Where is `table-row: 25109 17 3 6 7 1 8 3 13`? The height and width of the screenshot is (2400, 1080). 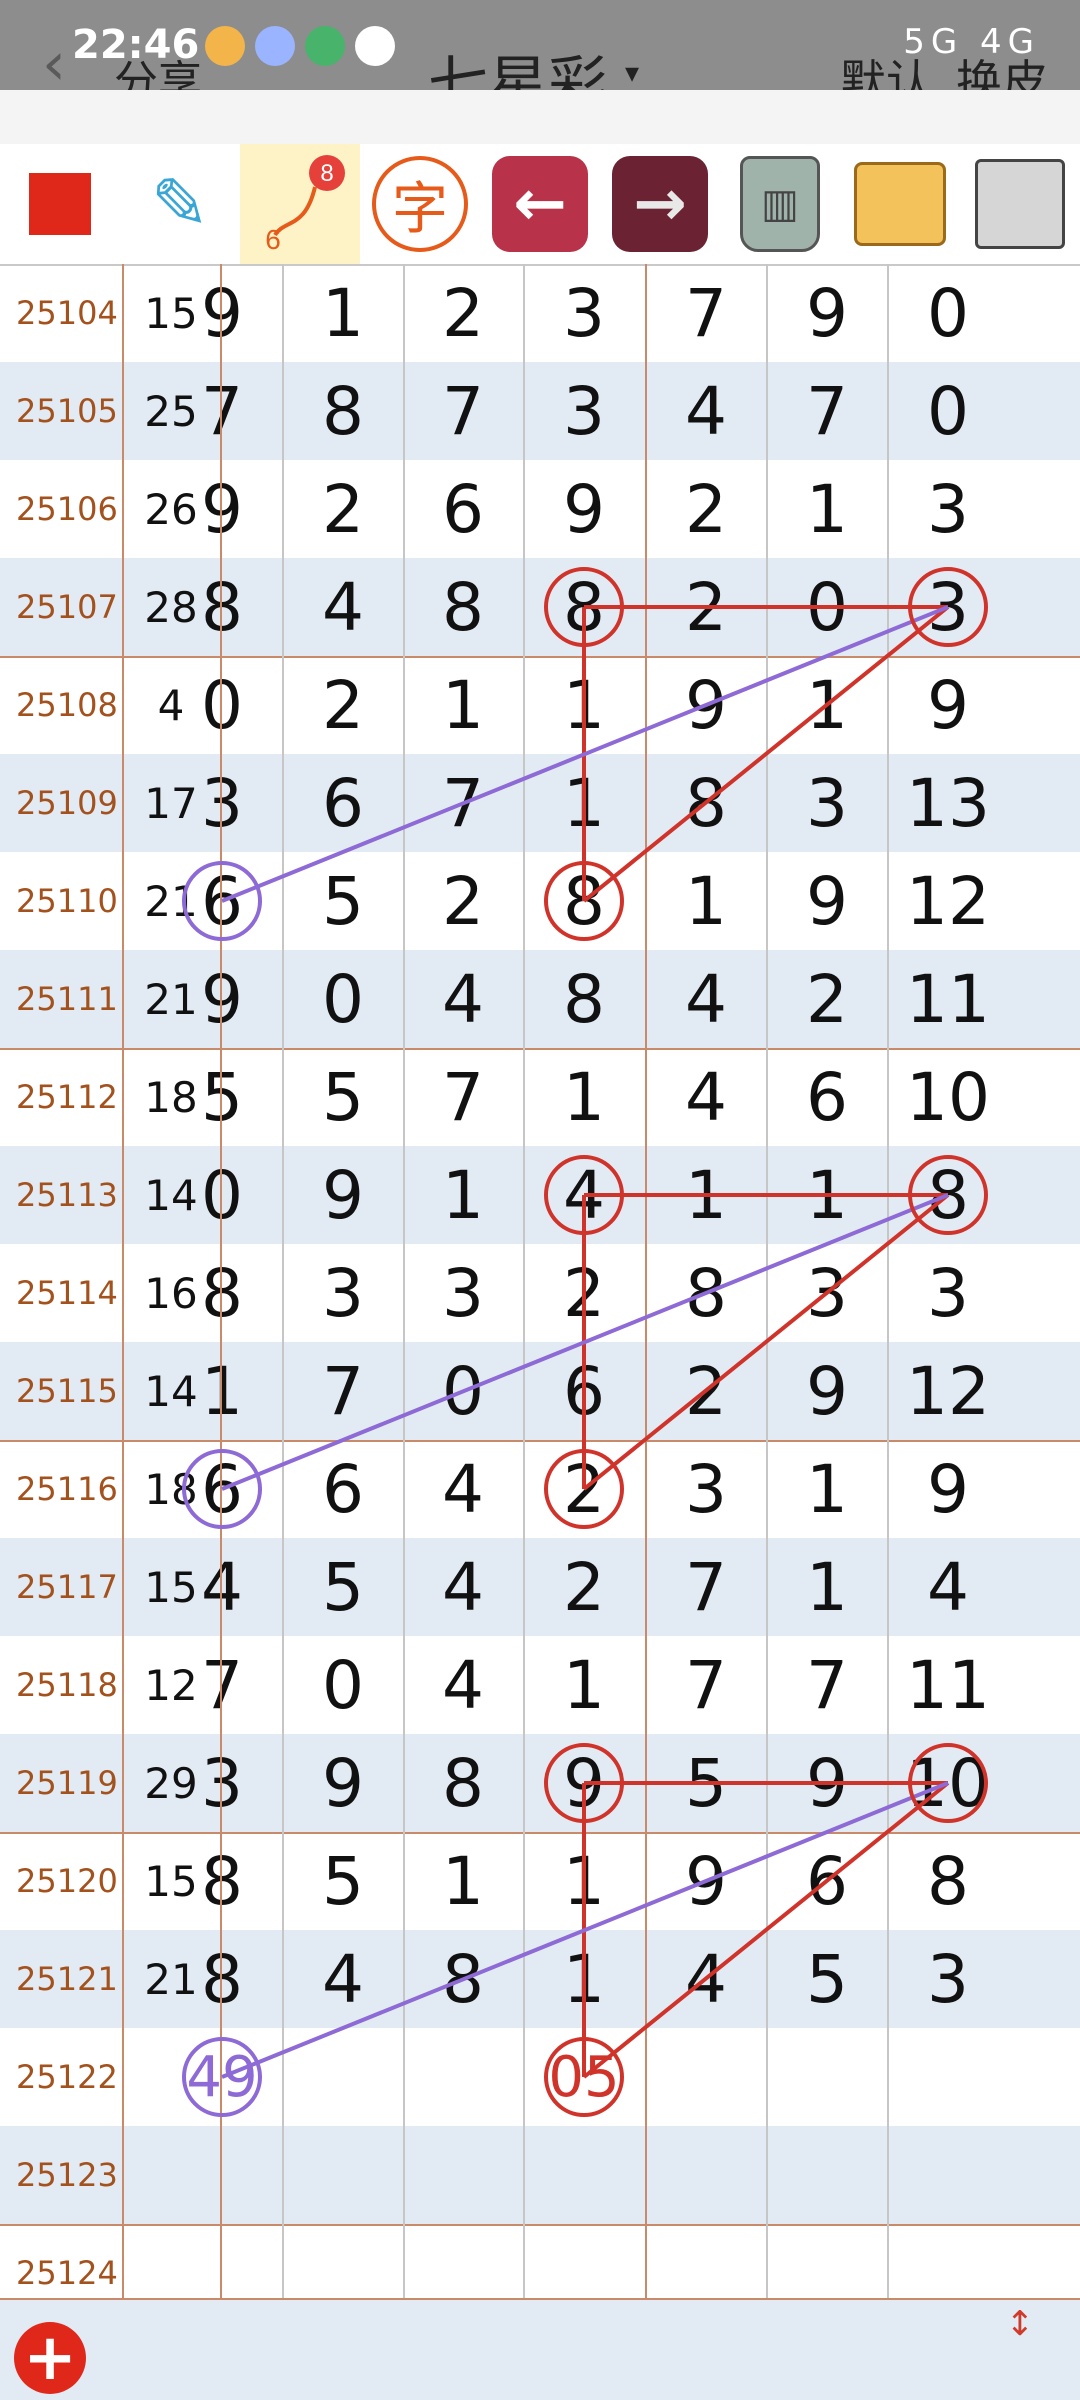 table-row: 25109 17 3 6 7 1 8 3 13 is located at coordinates (540, 803).